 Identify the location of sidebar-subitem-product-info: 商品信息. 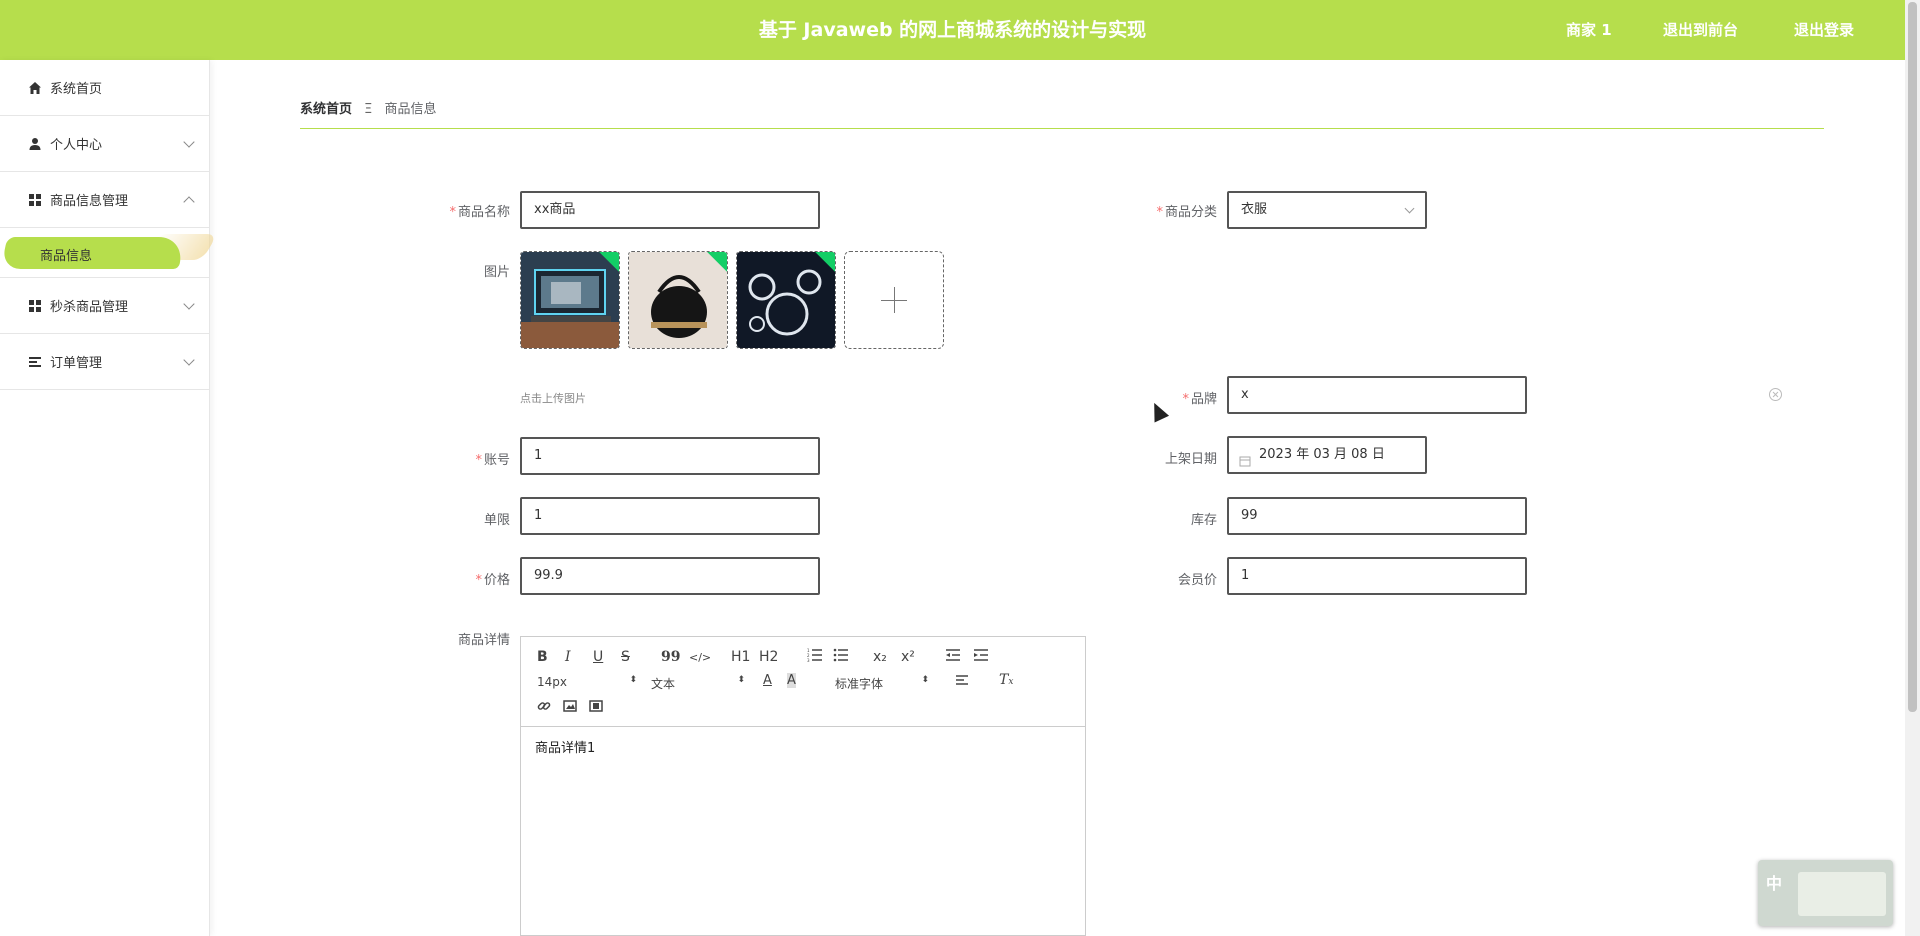
(109, 253).